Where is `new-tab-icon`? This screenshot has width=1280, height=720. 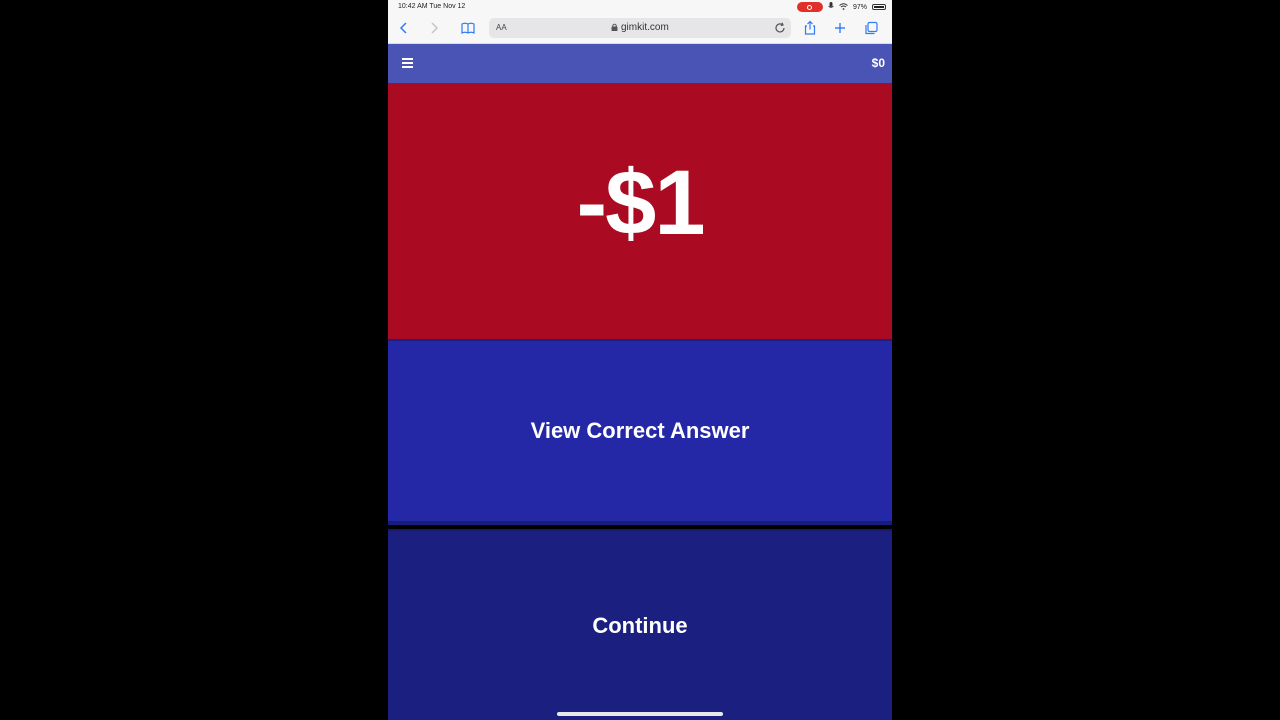 new-tab-icon is located at coordinates (840, 28).